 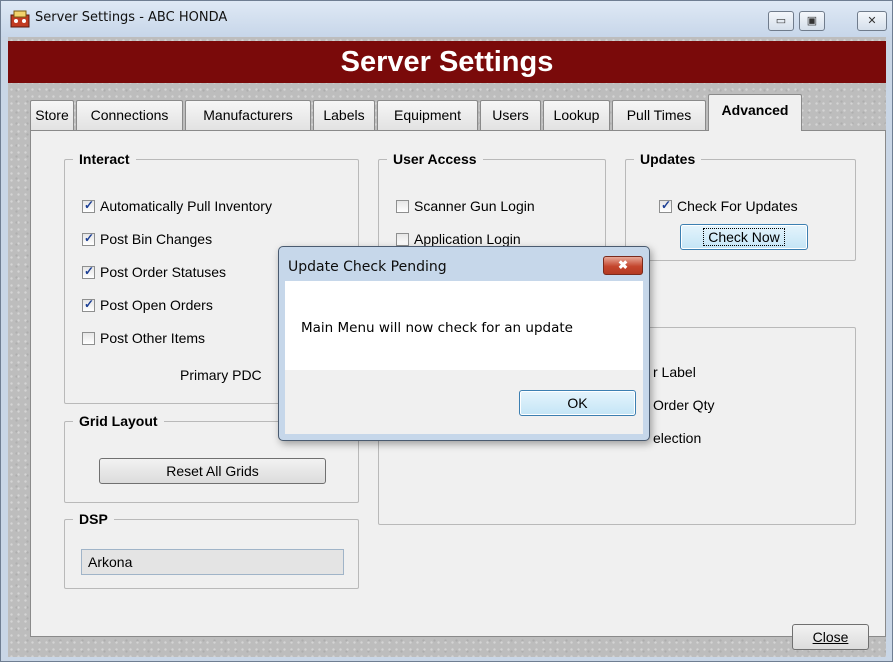 I want to click on ok-label: OK, so click(x=577, y=403).